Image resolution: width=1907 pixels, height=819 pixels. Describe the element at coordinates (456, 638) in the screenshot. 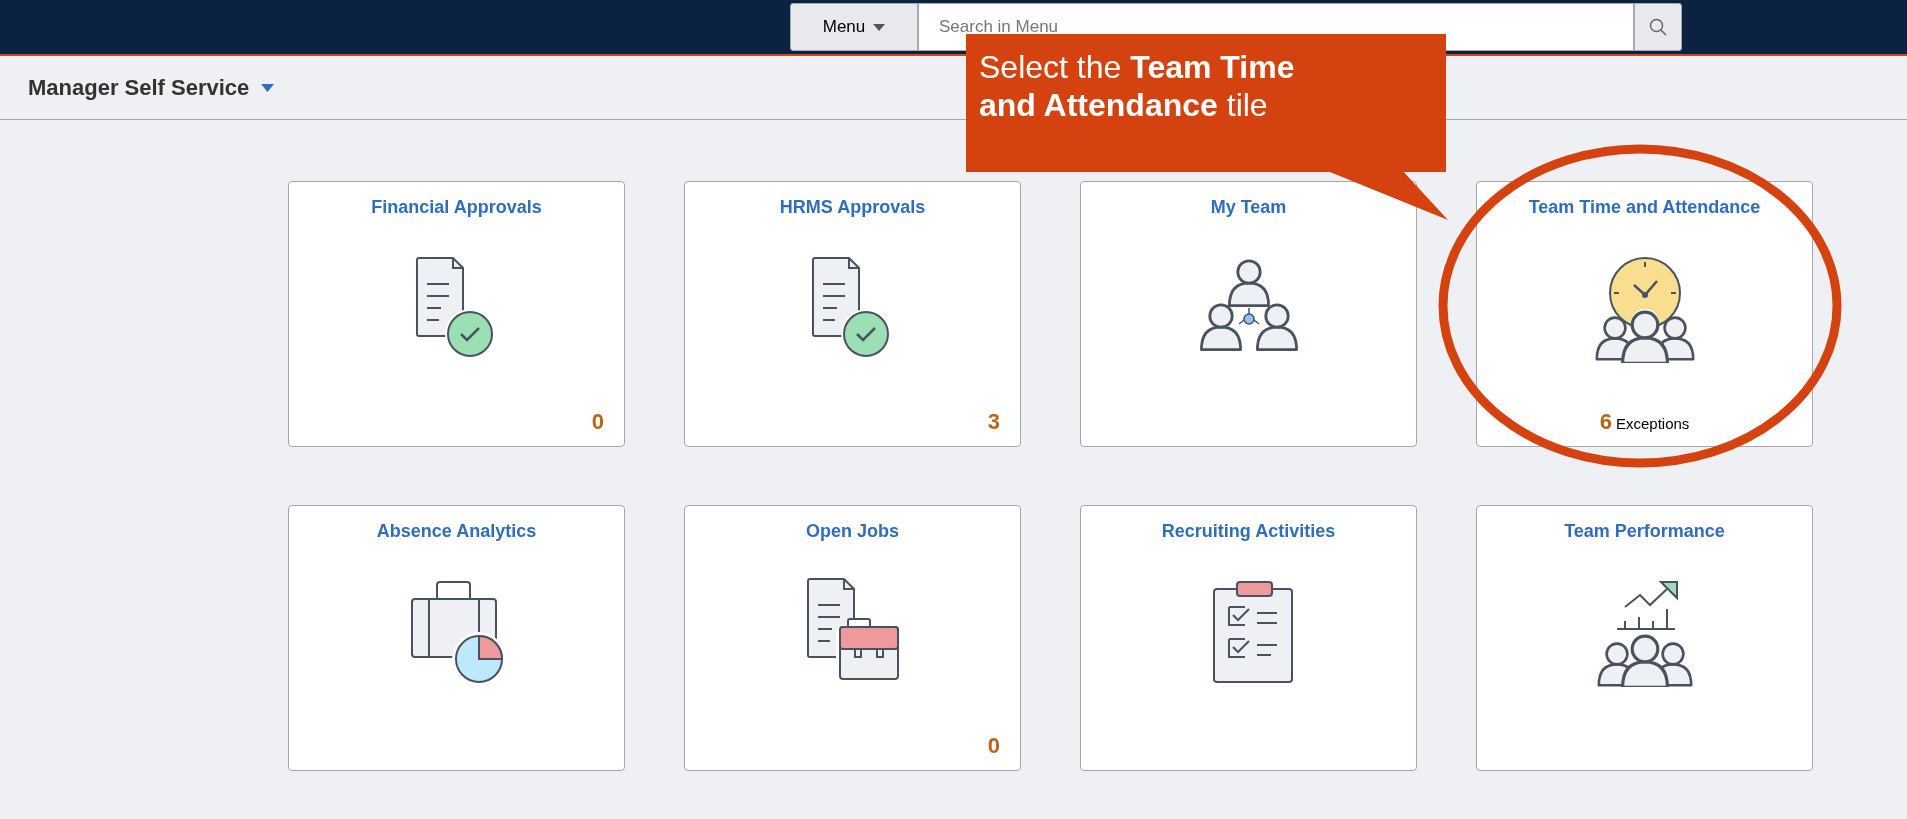

I see `tile: Absence Analytics` at that location.